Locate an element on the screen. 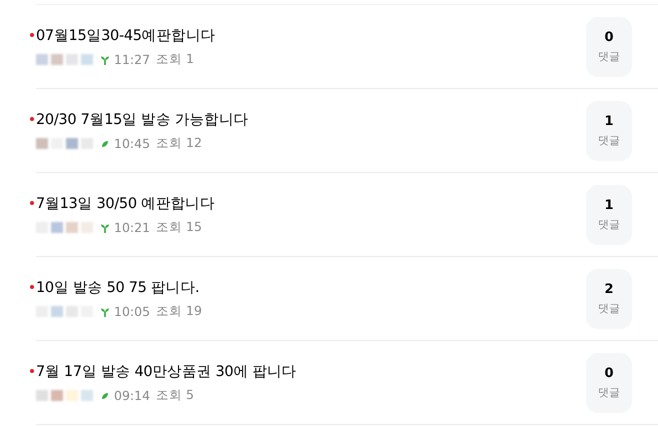 The width and height of the screenshot is (658, 427). post-title: 10일 발송 50 75 팝니다. is located at coordinates (118, 287).